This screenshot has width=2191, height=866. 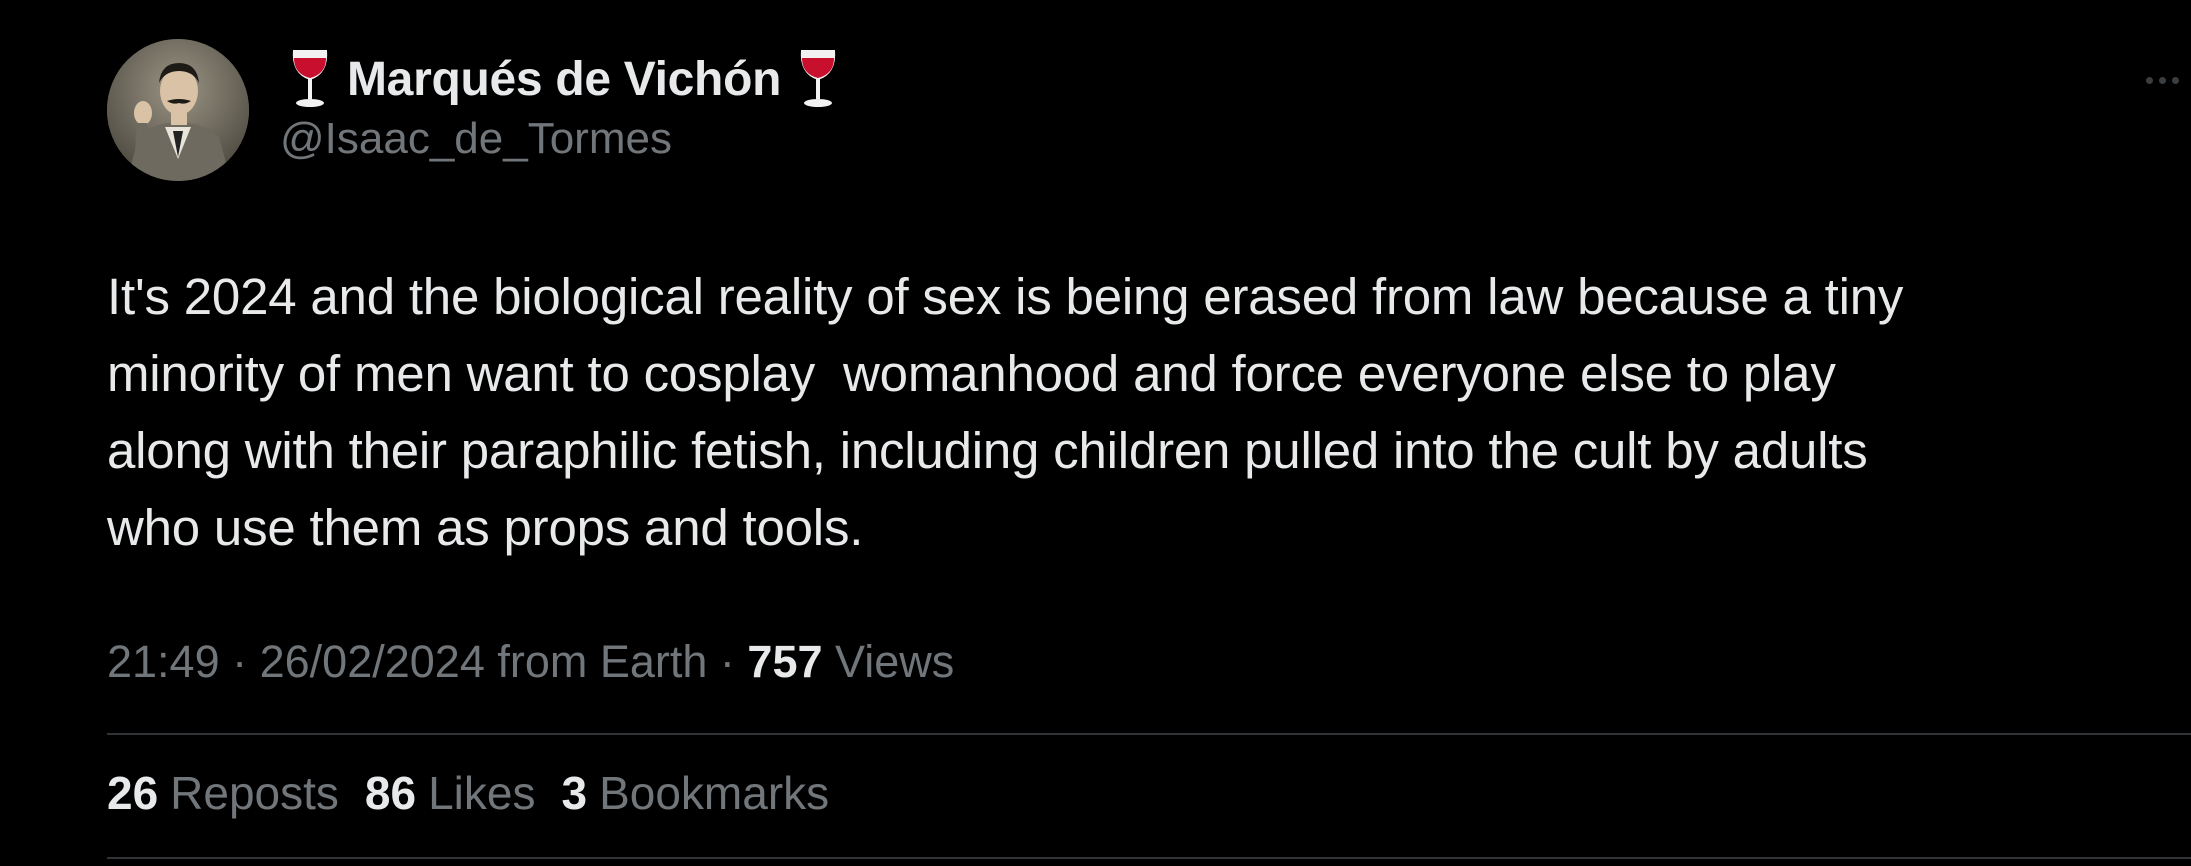 I want to click on more-options-icon, so click(x=2167, y=80).